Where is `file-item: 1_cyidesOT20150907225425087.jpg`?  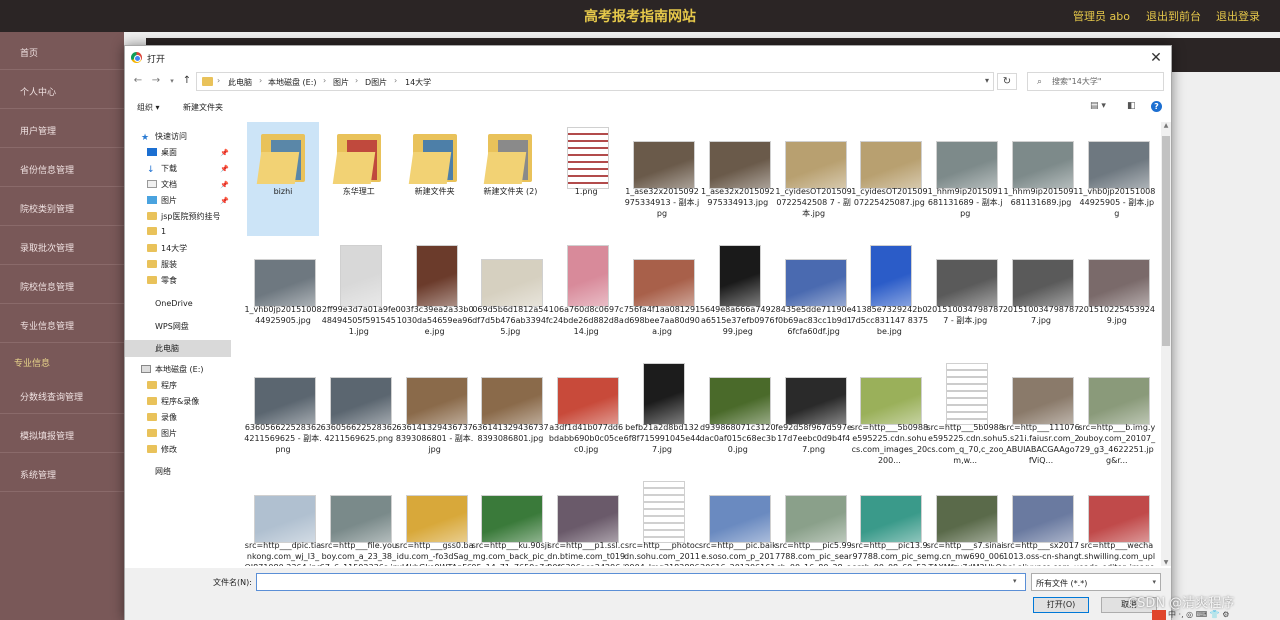 file-item: 1_cyidesOT20150907225425087.jpg is located at coordinates (889, 179).